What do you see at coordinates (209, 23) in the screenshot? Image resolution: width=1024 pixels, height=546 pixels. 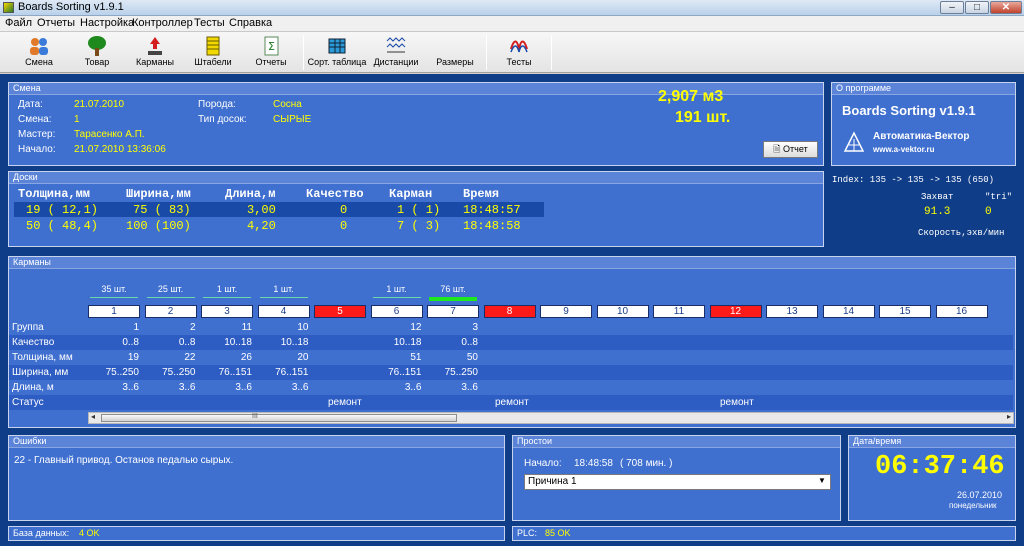 I see `menu-tests: Тесты` at bounding box center [209, 23].